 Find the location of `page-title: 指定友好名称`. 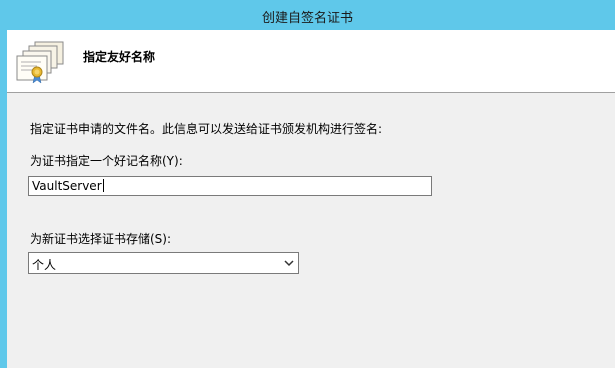

page-title: 指定友好名称 is located at coordinates (119, 57).